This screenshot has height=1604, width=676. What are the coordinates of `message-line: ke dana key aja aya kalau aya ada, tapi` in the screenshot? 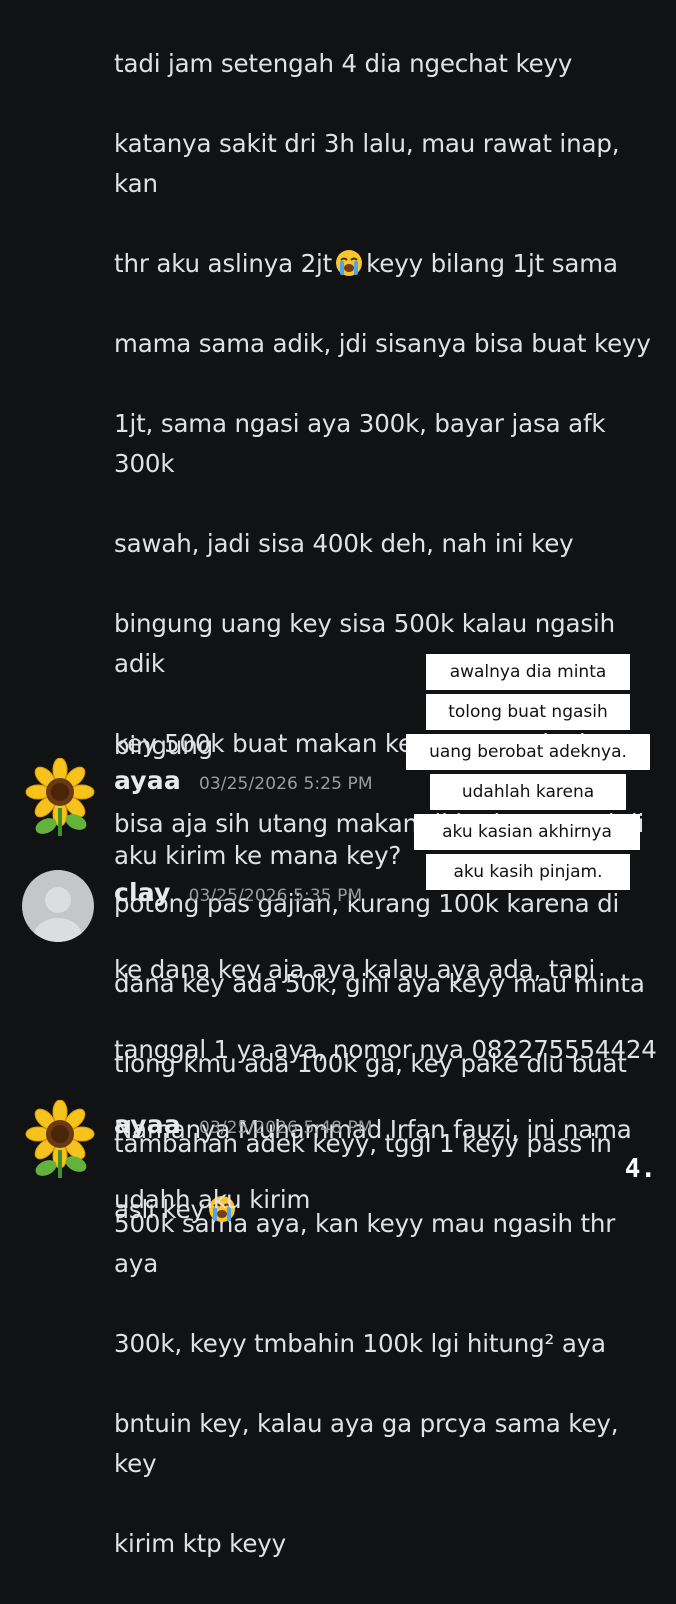 It's located at (355, 969).